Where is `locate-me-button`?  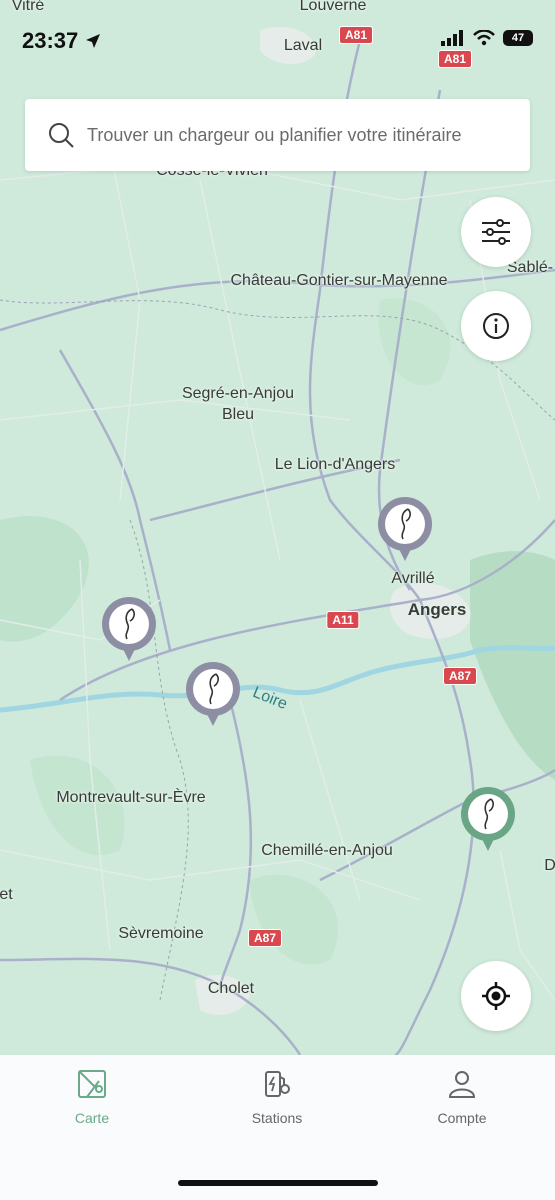 locate-me-button is located at coordinates (496, 996).